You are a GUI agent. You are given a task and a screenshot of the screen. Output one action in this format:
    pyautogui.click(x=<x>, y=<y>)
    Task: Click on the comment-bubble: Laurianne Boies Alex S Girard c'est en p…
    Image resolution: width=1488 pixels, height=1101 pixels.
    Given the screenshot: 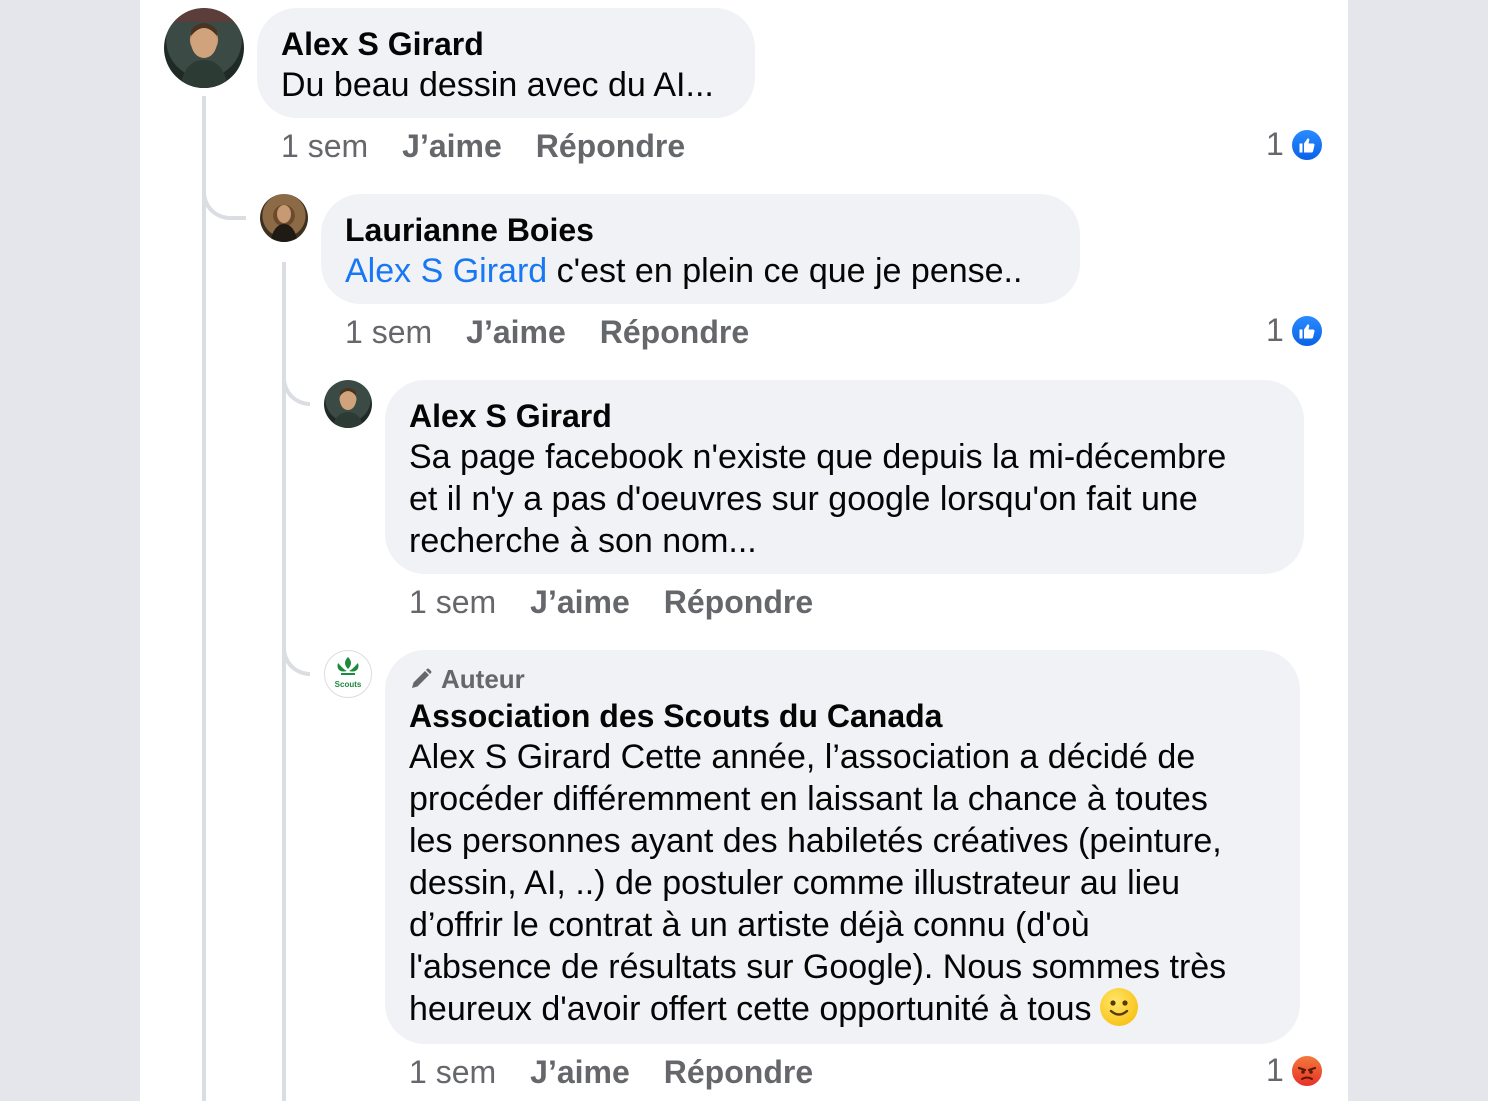 What is the action you would take?
    pyautogui.click(x=700, y=249)
    